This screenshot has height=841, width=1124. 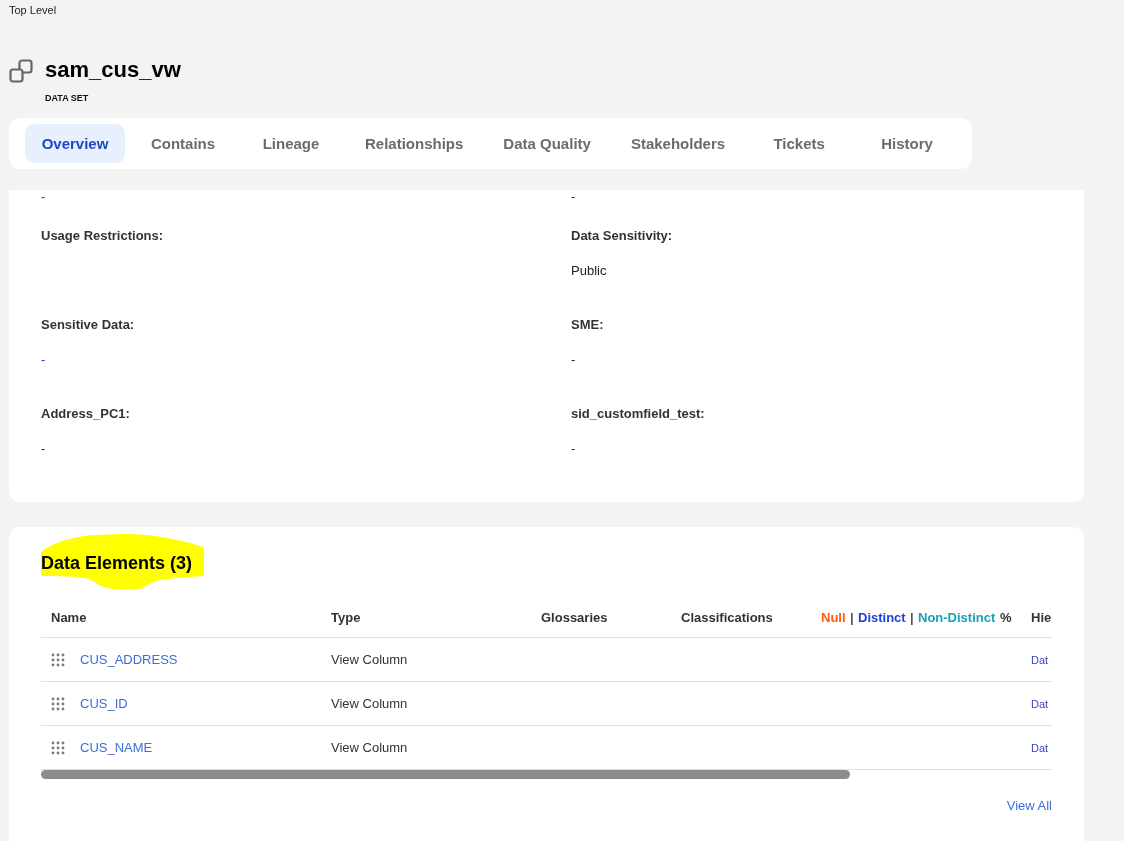 I want to click on horizontal-scrollbar, so click(x=445, y=774).